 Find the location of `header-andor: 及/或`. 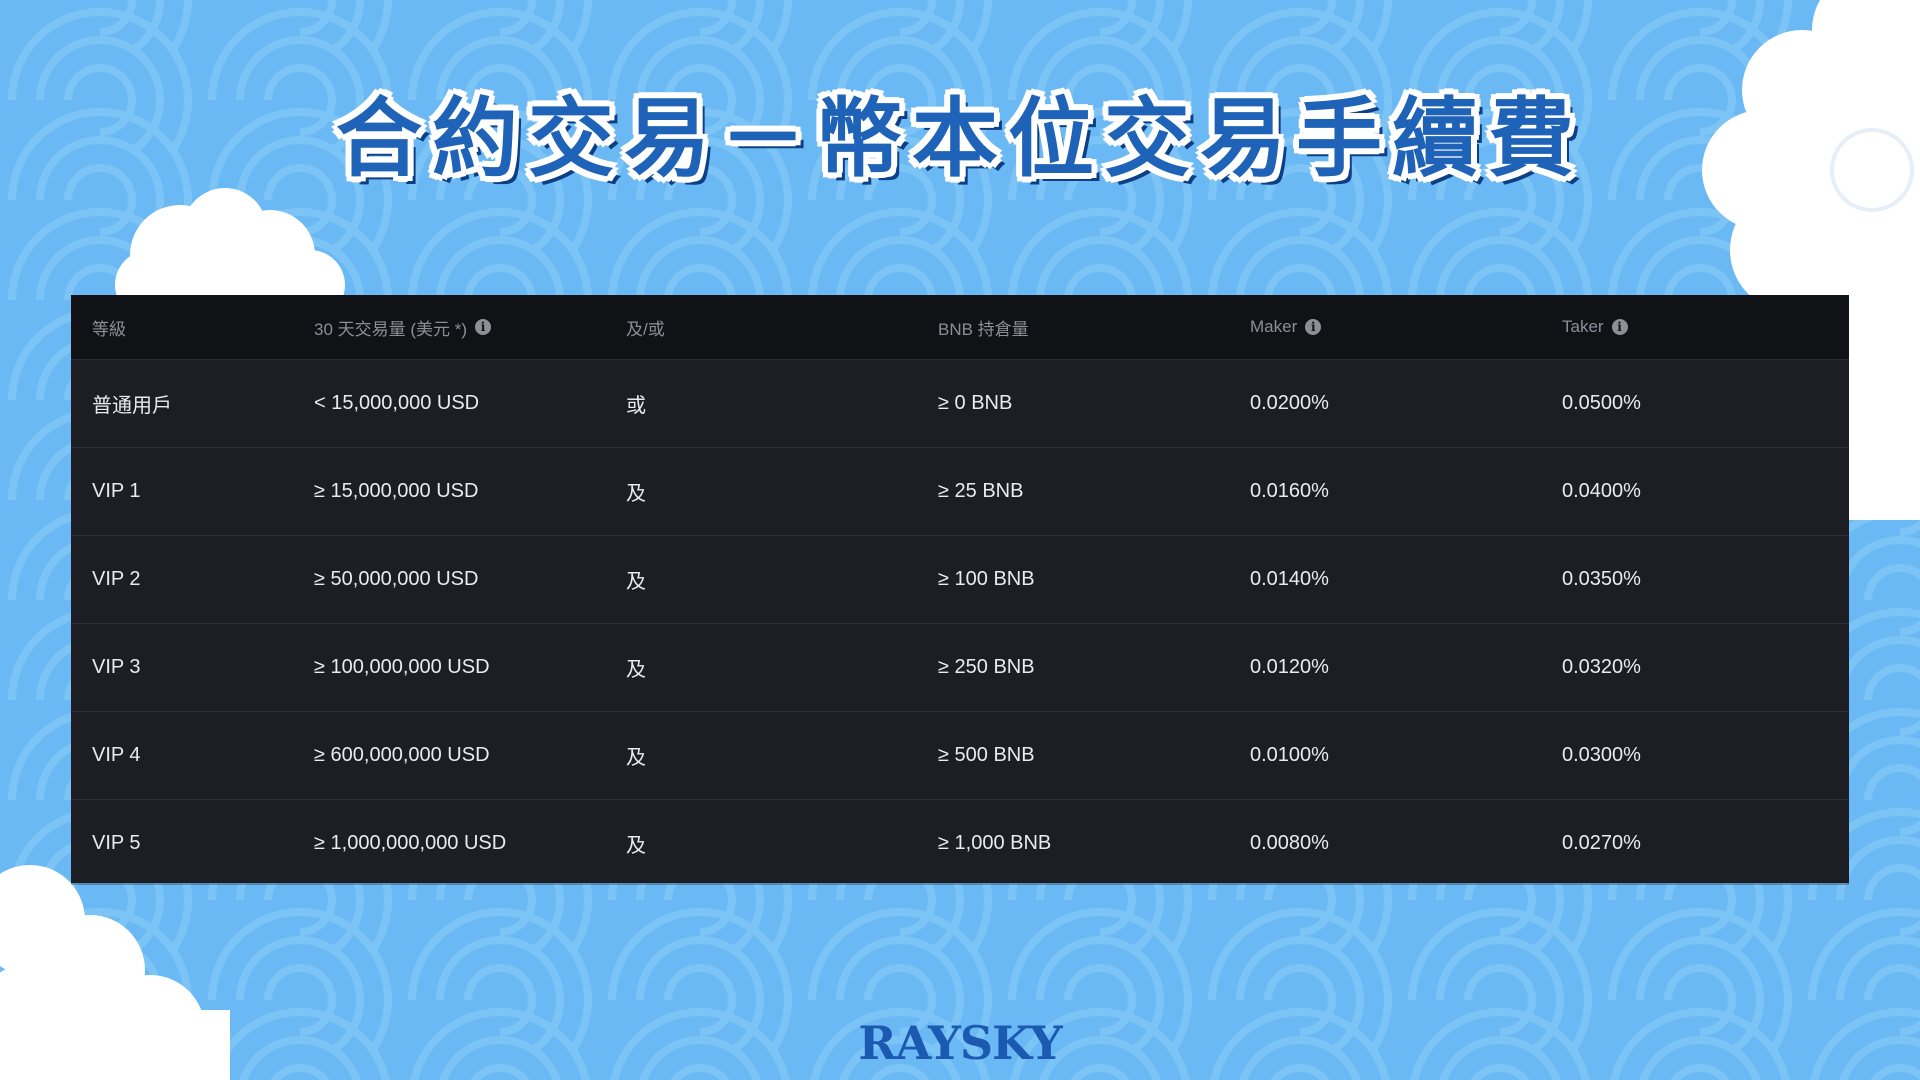

header-andor: 及/或 is located at coordinates (761, 327).